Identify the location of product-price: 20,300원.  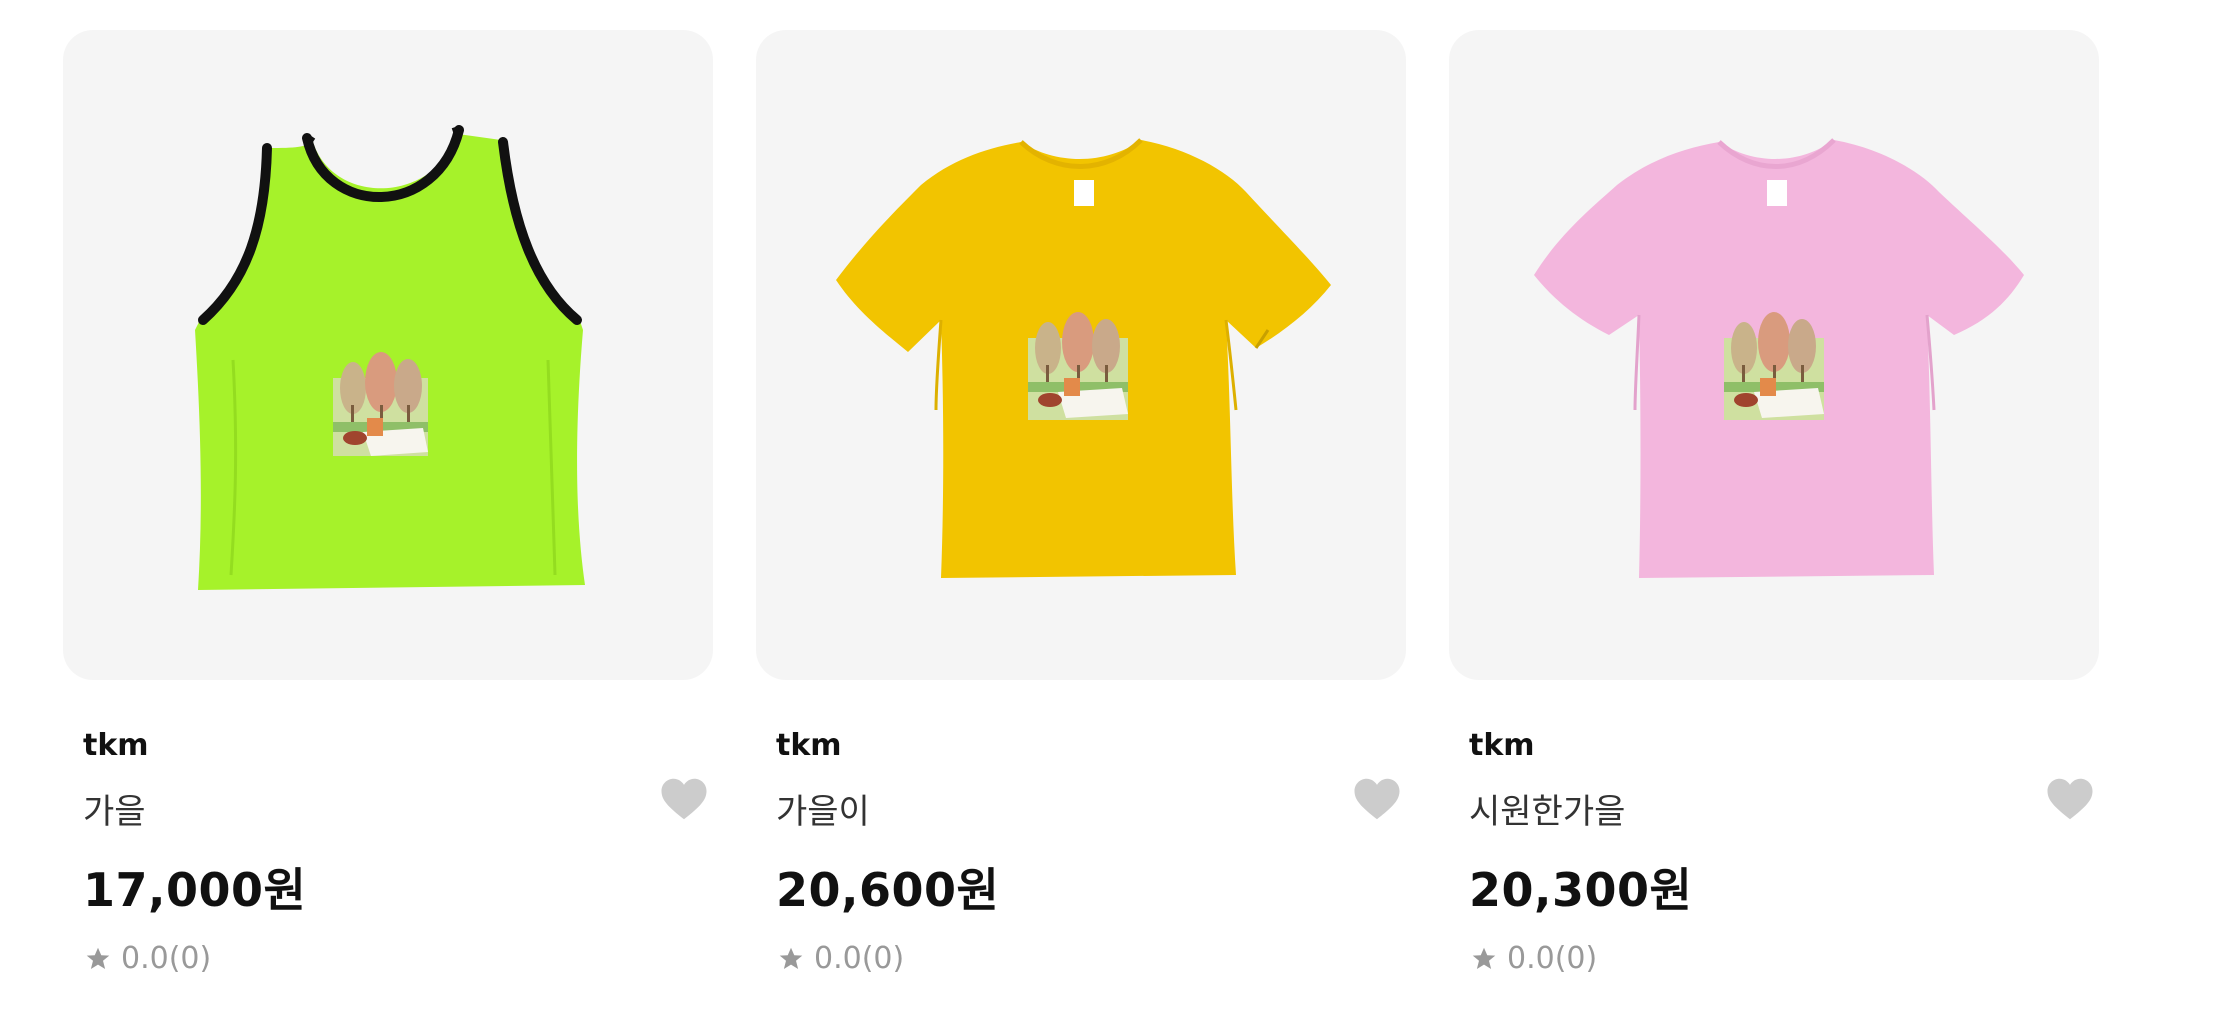
(1581, 890).